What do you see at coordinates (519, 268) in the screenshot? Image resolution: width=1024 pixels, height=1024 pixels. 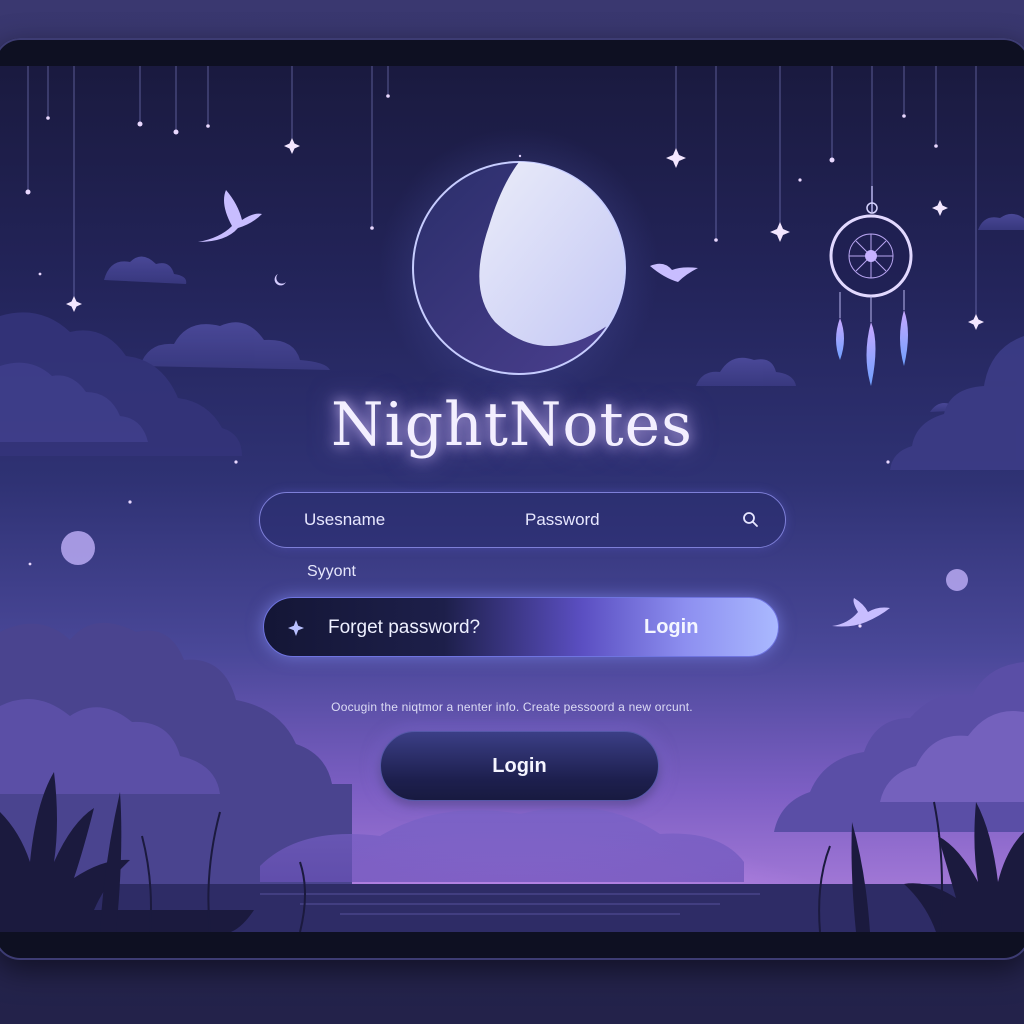 I see `crescent-moon-icon` at bounding box center [519, 268].